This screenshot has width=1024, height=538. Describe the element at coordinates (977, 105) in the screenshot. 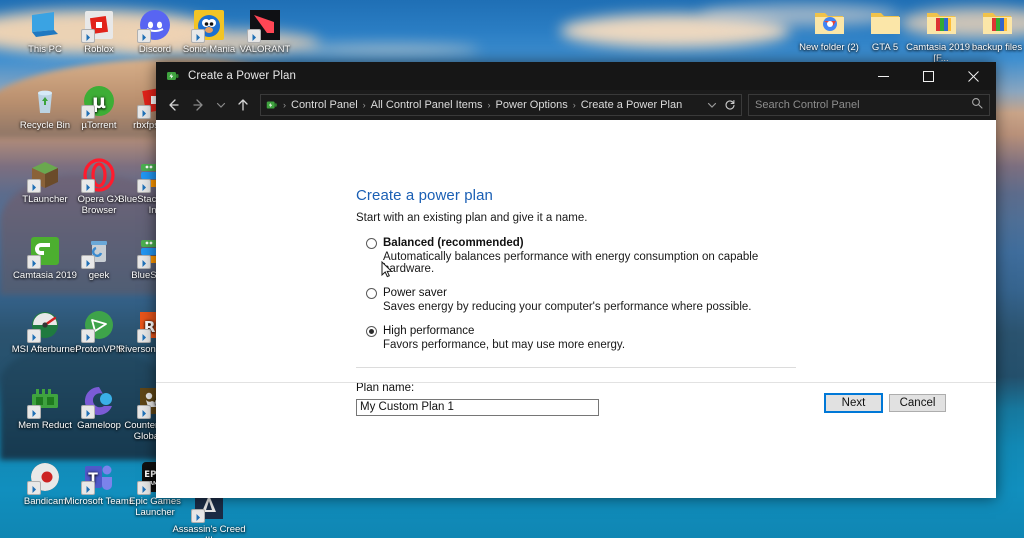

I see `search-icon` at that location.